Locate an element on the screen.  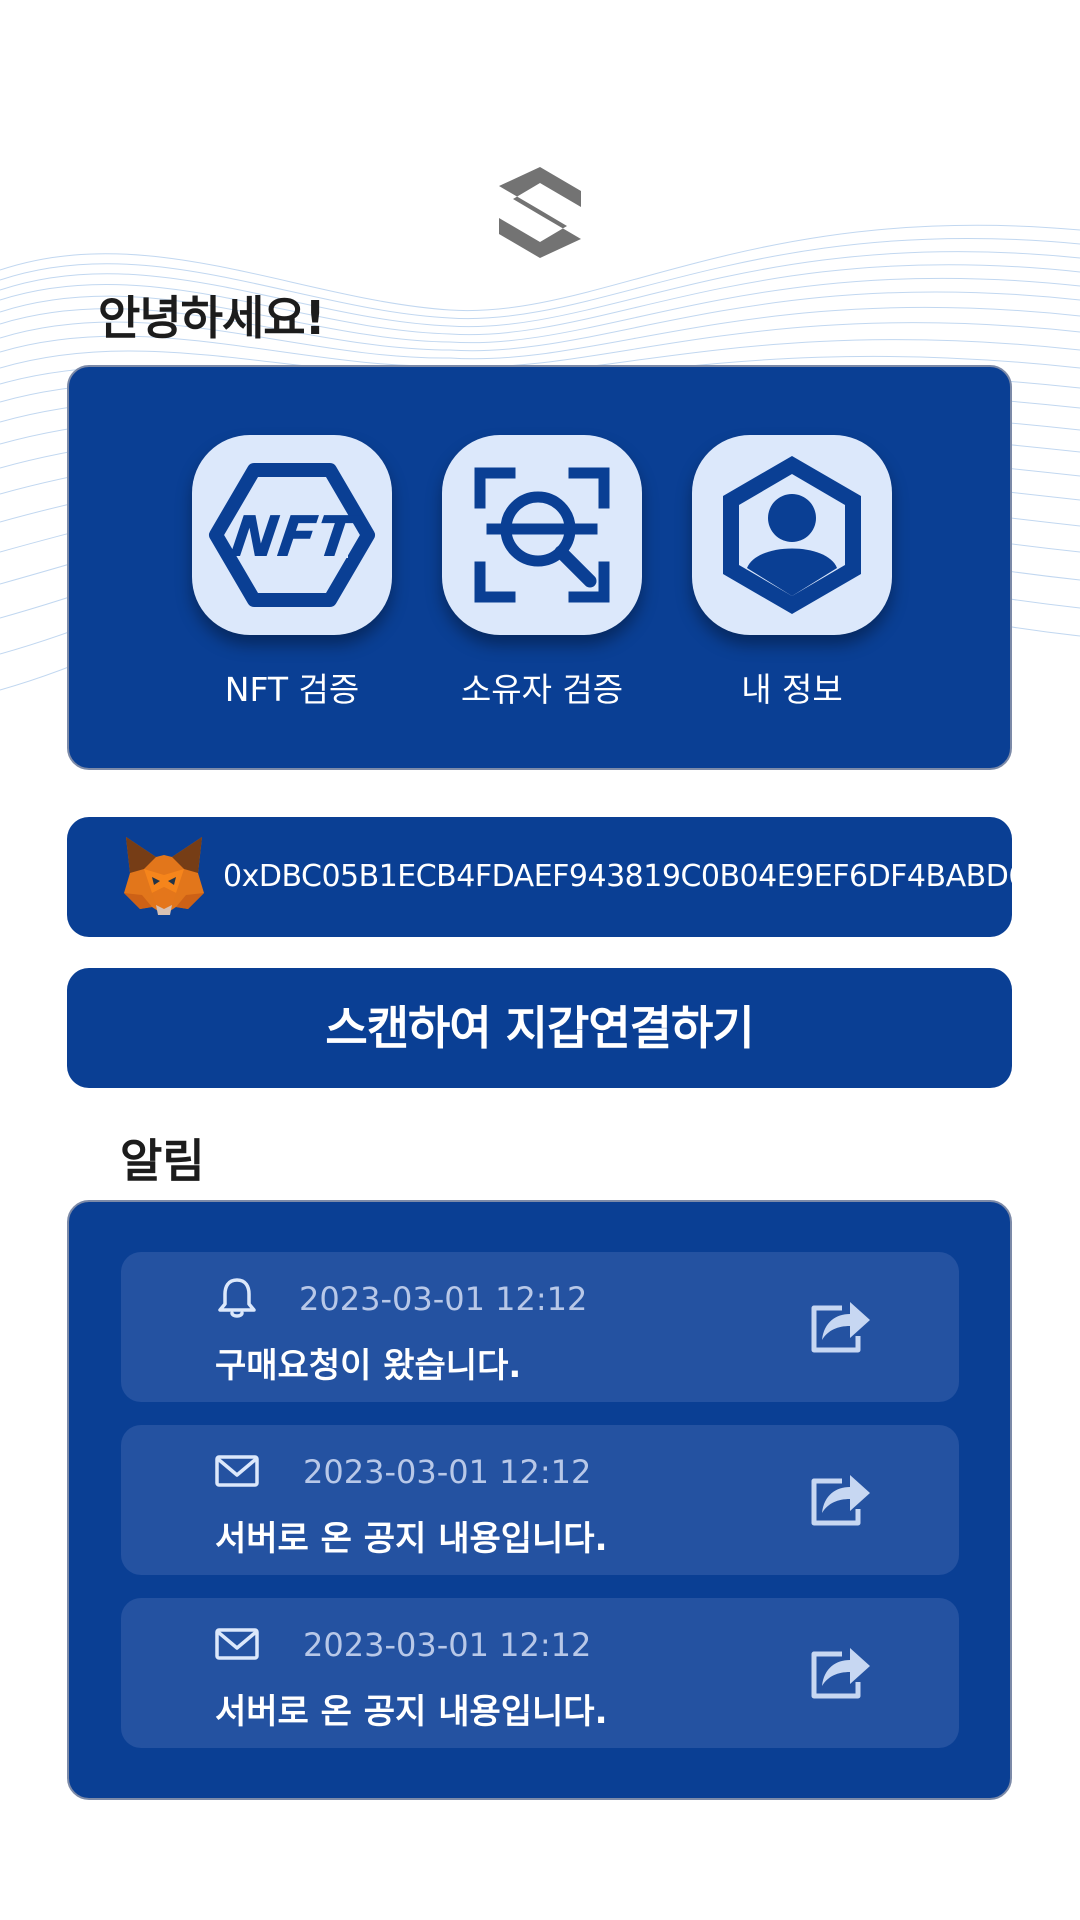
my-info-button is located at coordinates (792, 535).